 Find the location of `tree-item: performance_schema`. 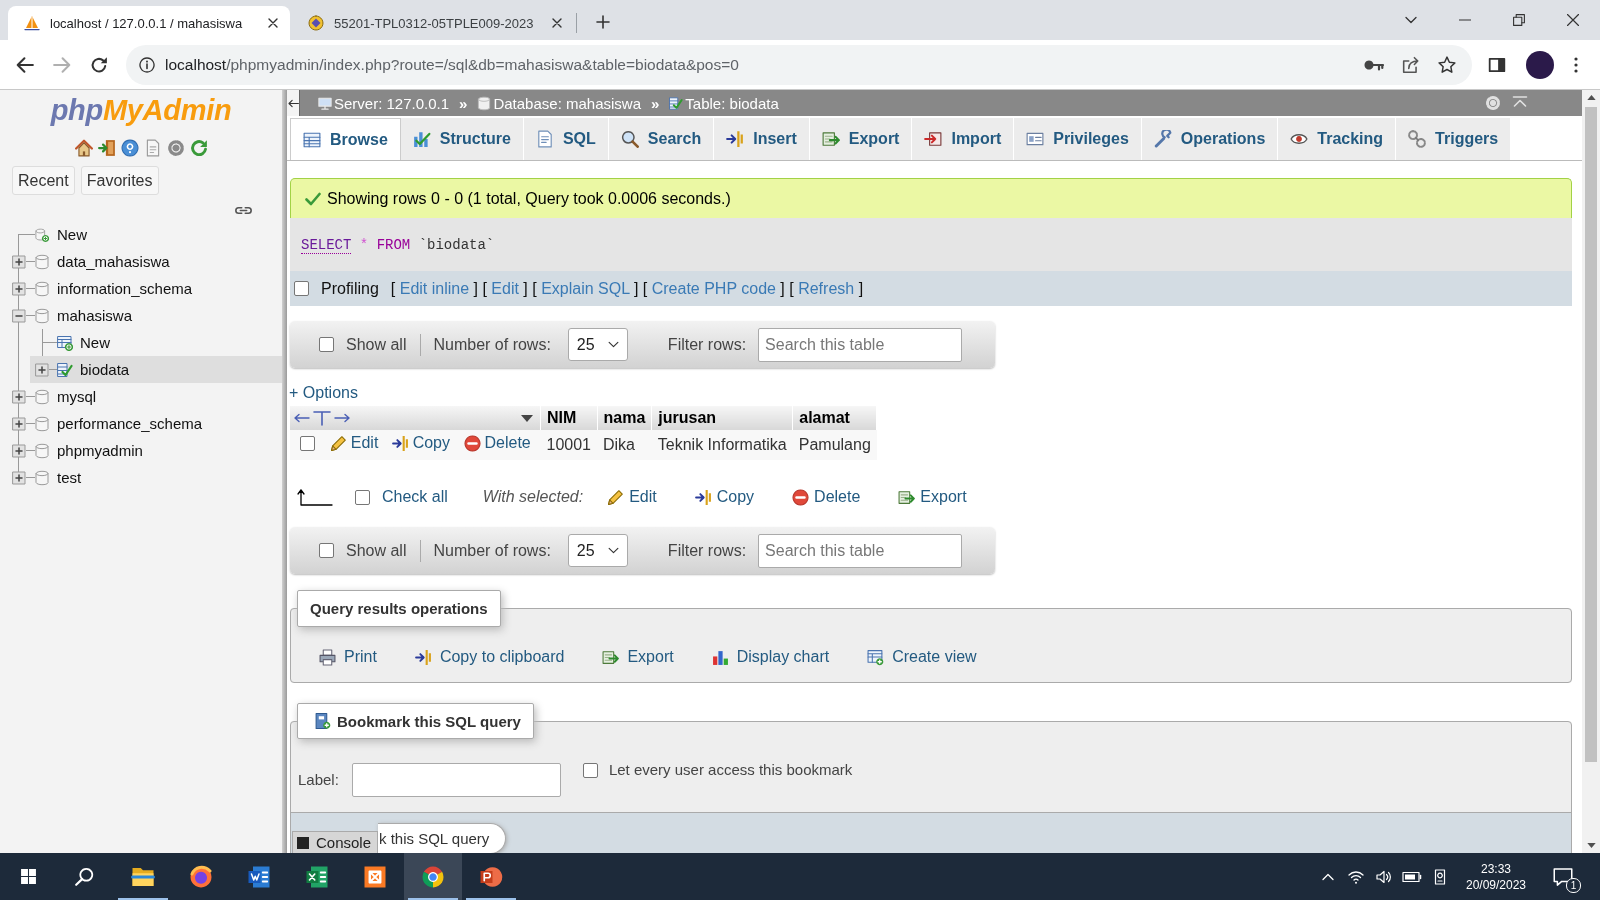

tree-item: performance_schema is located at coordinates (141, 423).